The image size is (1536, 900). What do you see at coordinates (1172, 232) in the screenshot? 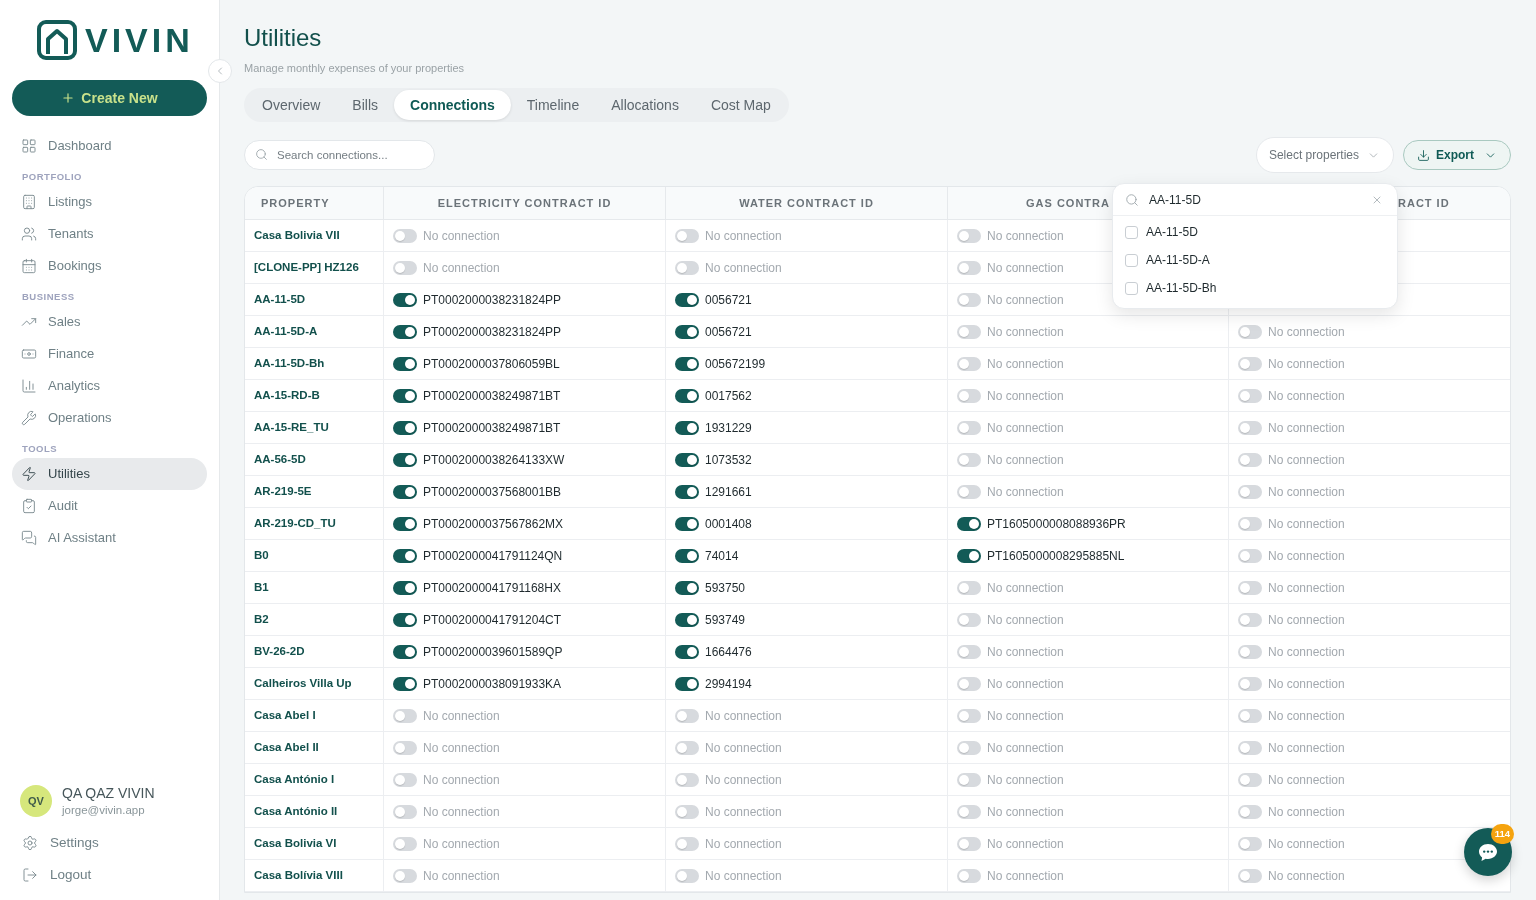
I see `option-label: AA-11-5D` at bounding box center [1172, 232].